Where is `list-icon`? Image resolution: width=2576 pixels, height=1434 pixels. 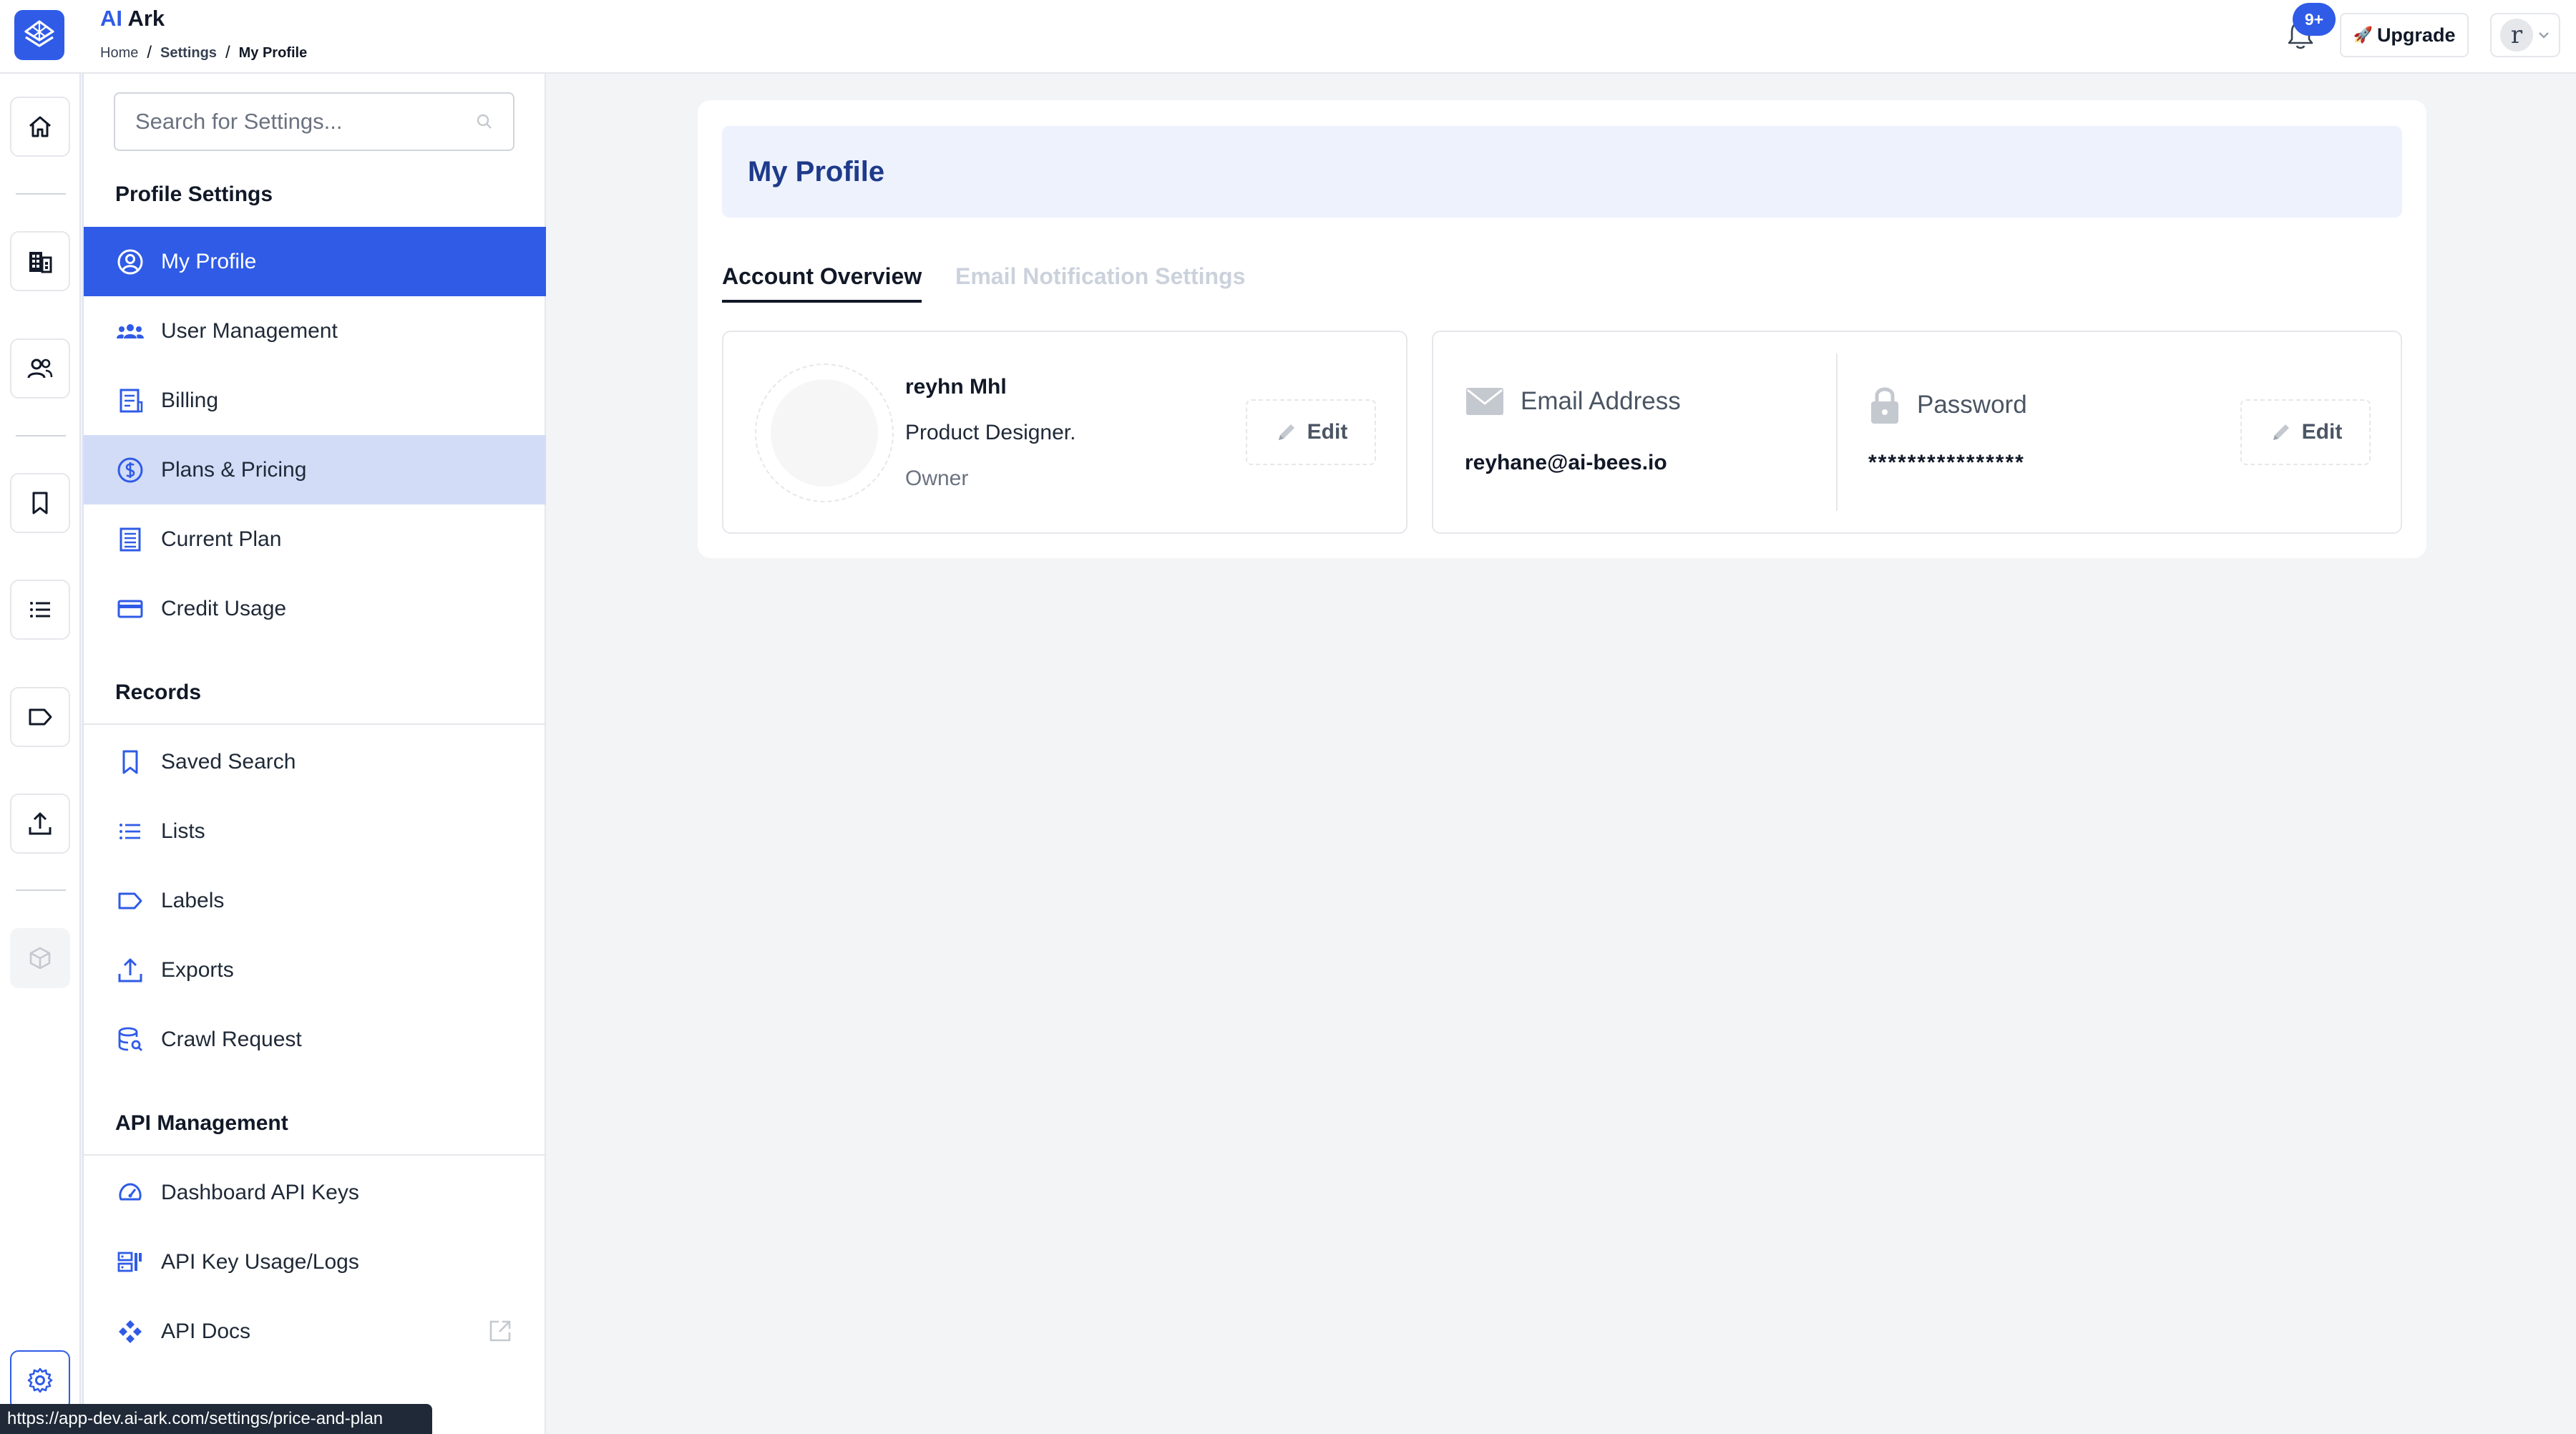
list-icon is located at coordinates (40, 610).